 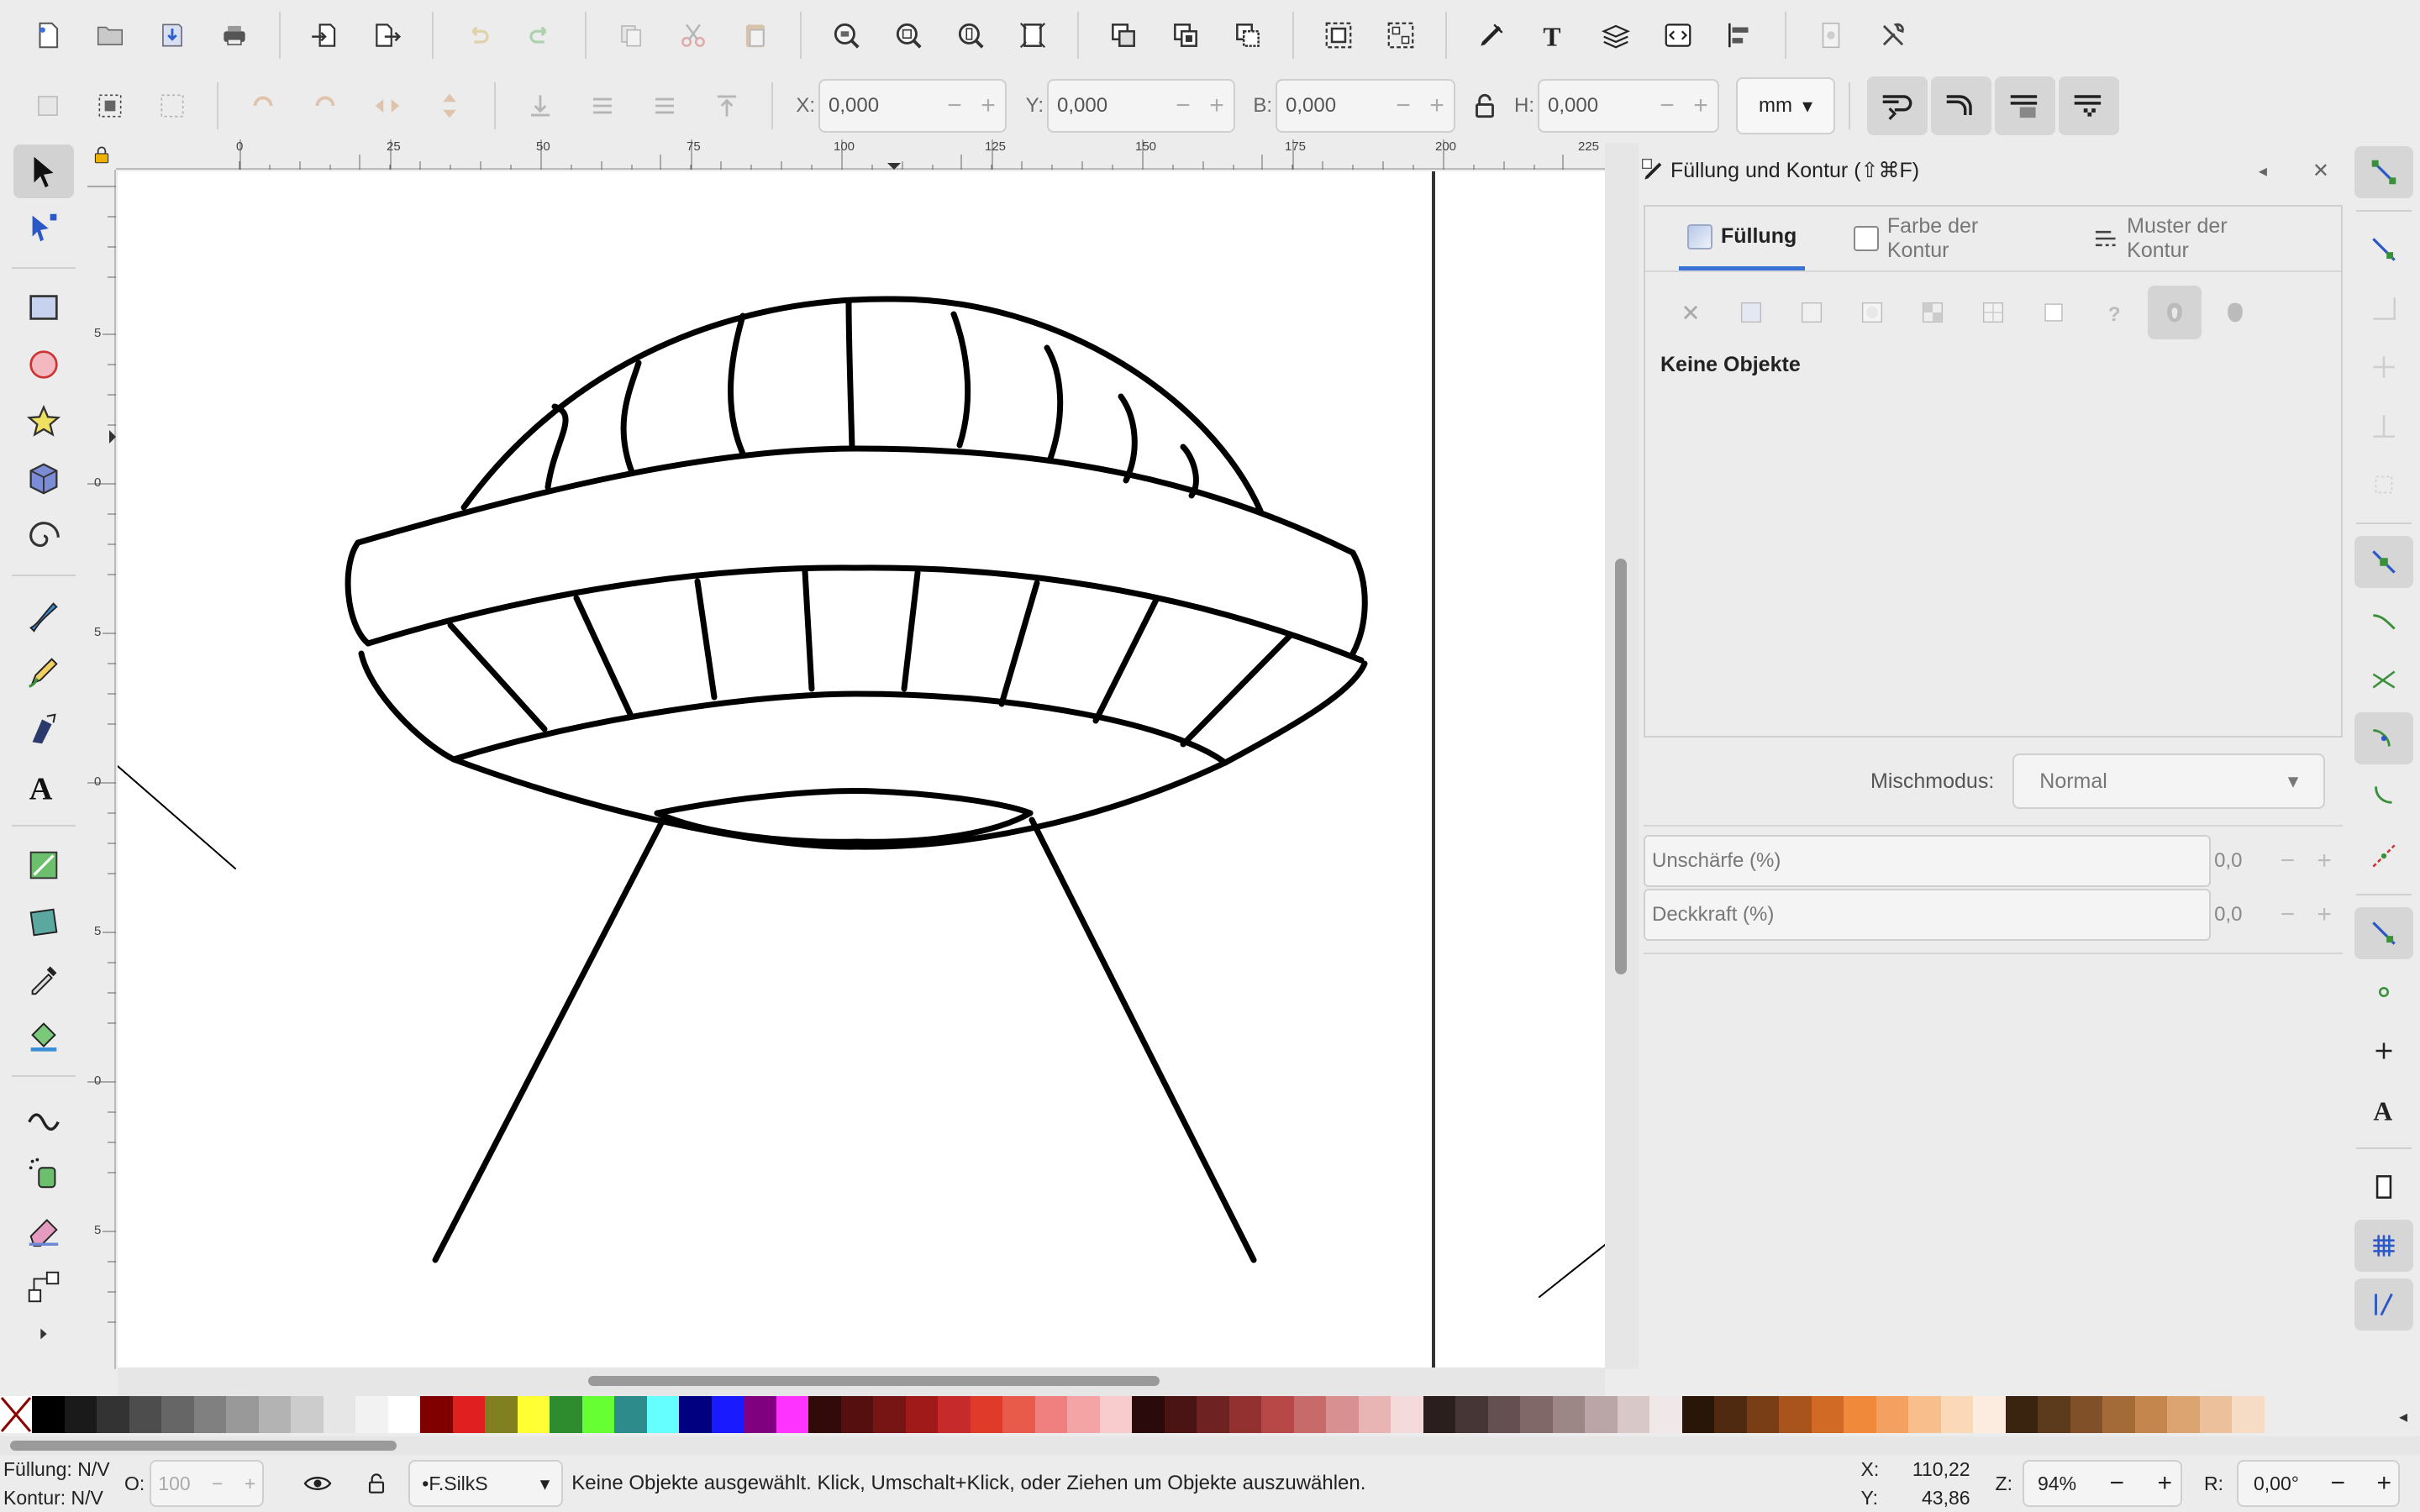 I want to click on raise-to-top-icon, so click(x=727, y=106).